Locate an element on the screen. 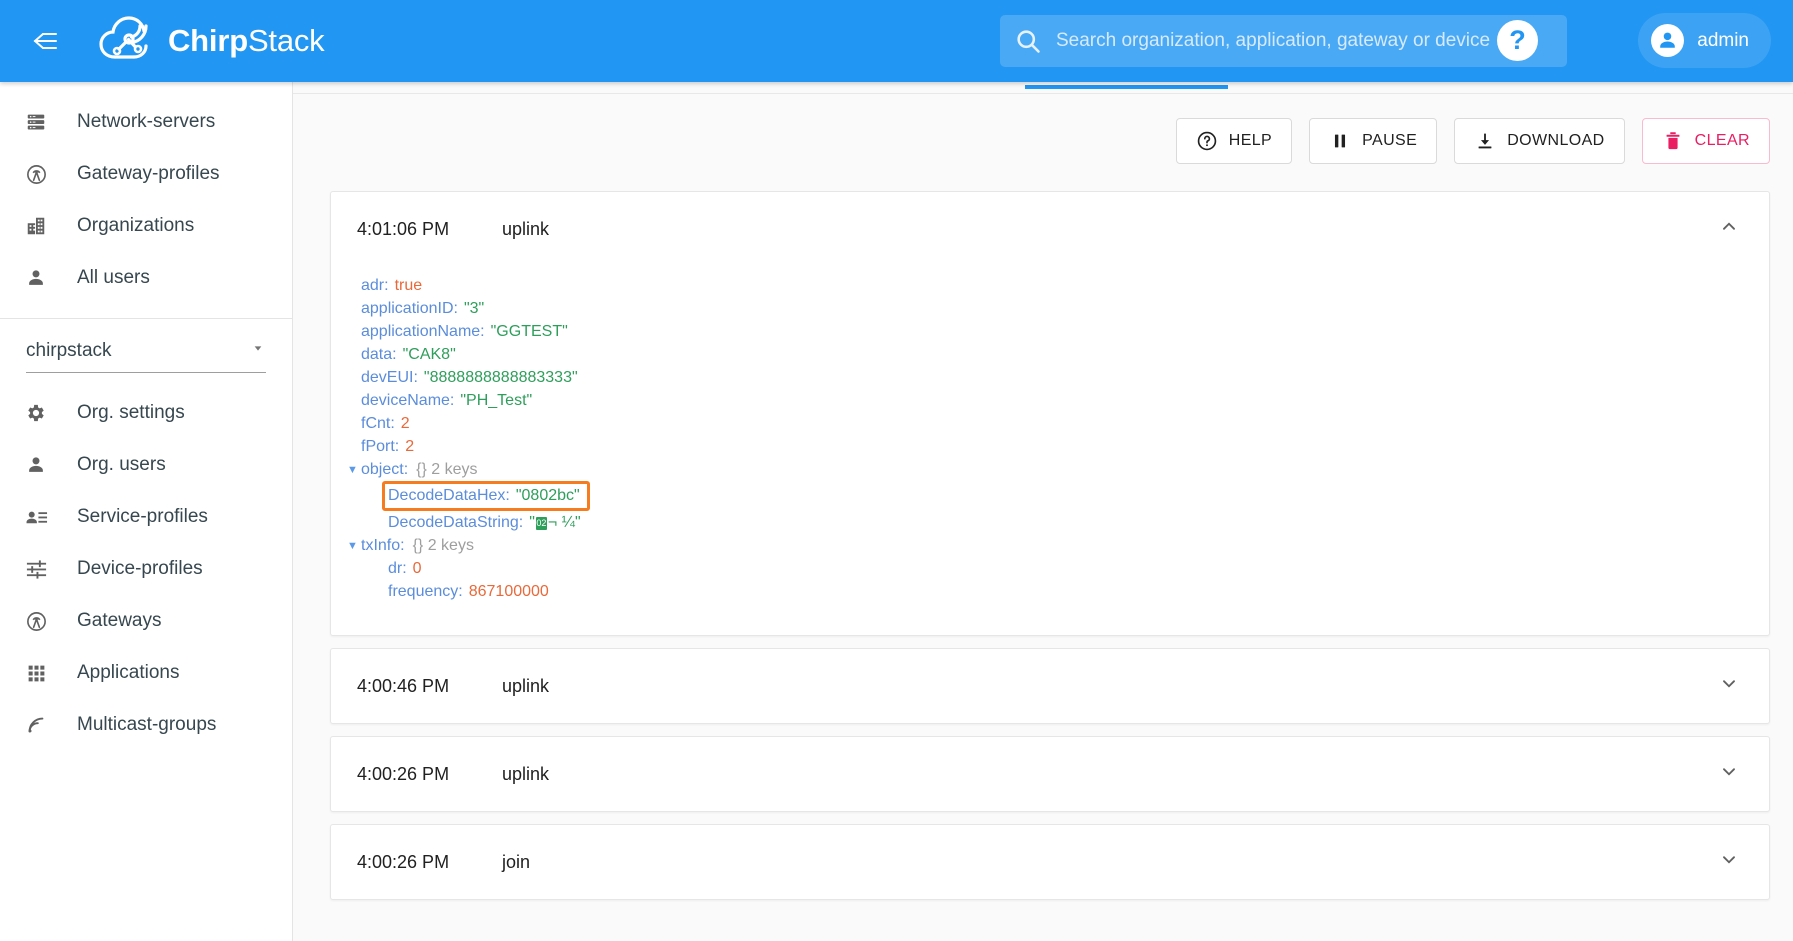 Image resolution: width=1793 pixels, height=941 pixels. collapse-menu-icon is located at coordinates (44, 41).